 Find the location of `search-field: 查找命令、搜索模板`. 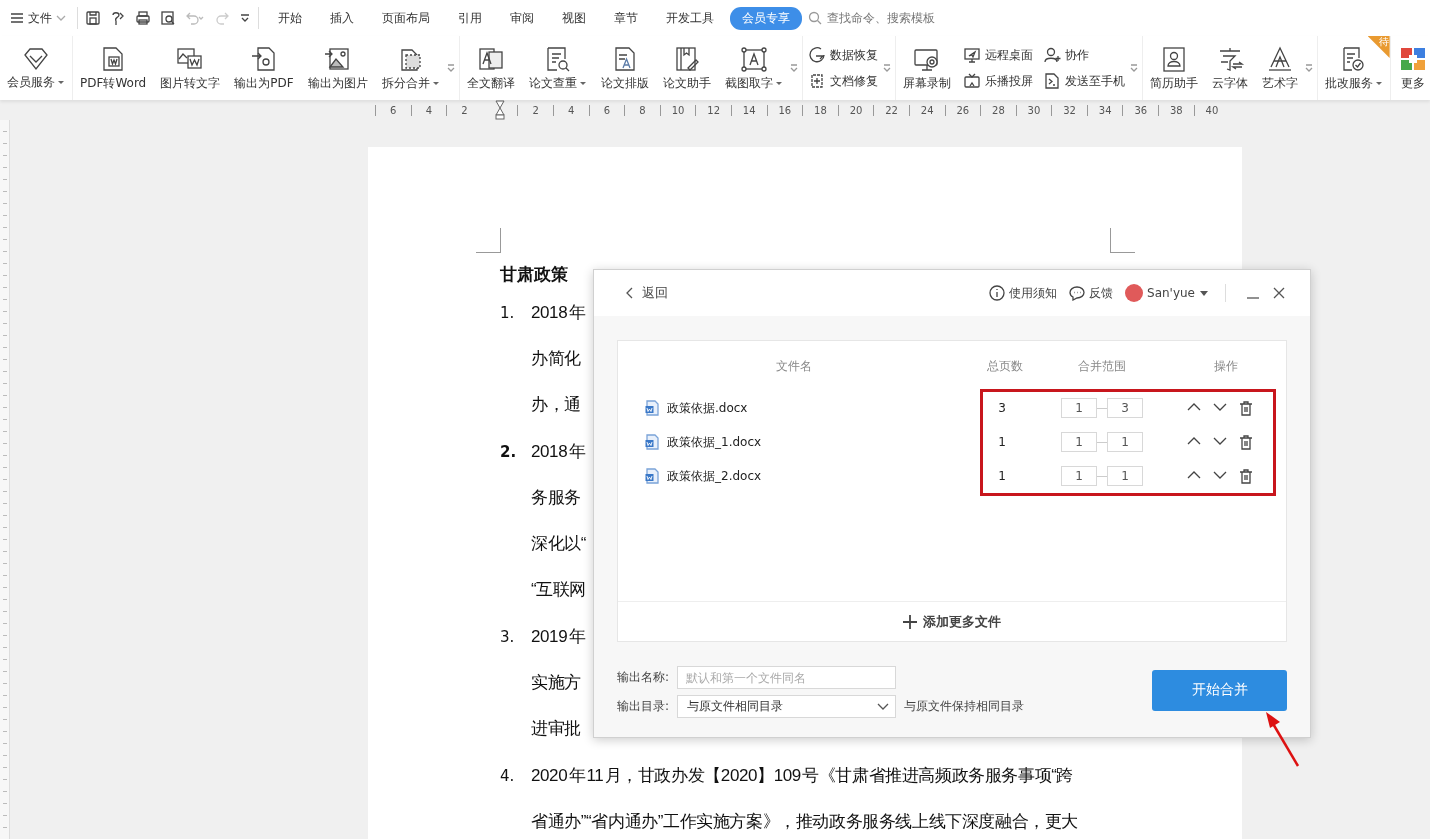

search-field: 查找命令、搜索模板 is located at coordinates (888, 18).